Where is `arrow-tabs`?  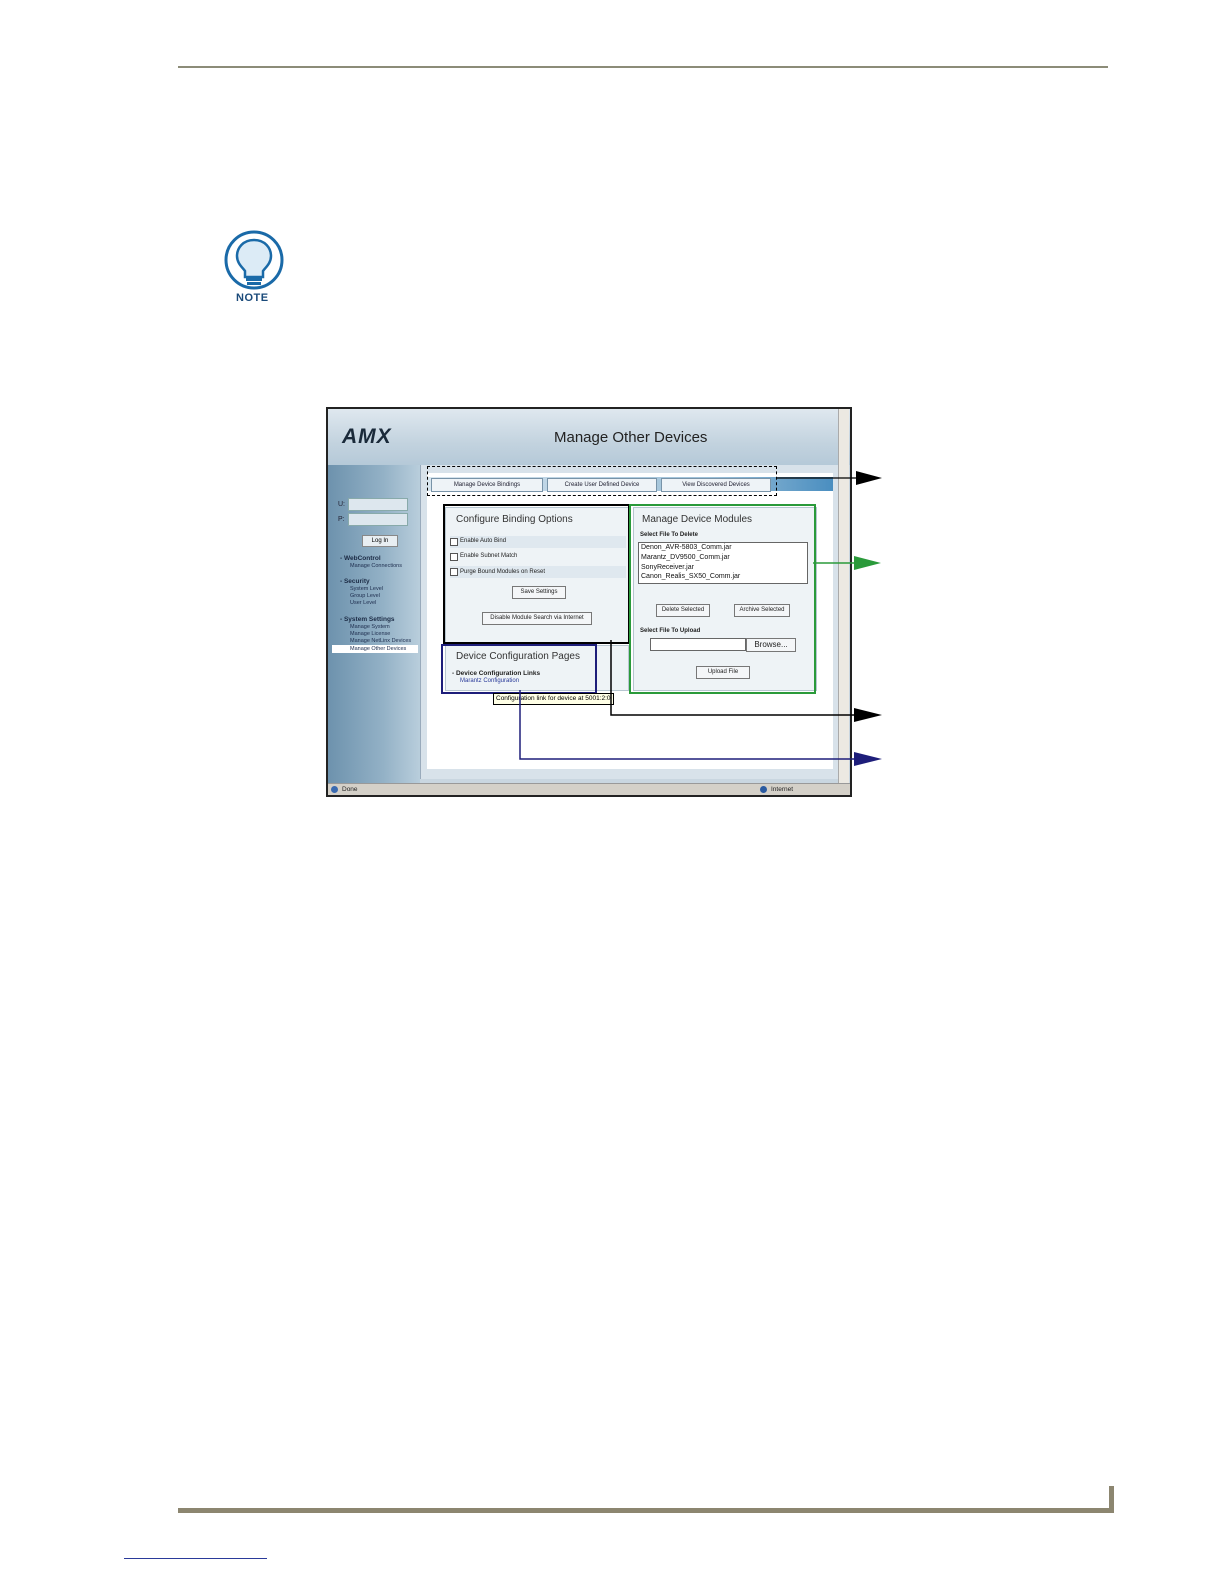 arrow-tabs is located at coordinates (829, 478).